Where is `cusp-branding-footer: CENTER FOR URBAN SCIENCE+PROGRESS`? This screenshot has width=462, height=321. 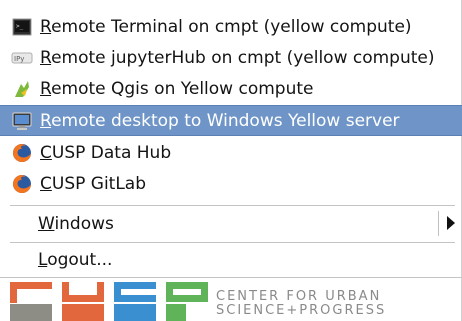
cusp-branding-footer: CENTER FOR URBAN SCIENCE+PROGRESS is located at coordinates (231, 299).